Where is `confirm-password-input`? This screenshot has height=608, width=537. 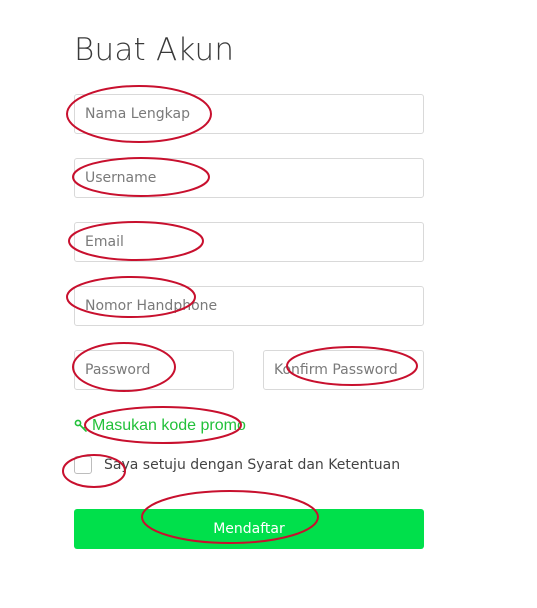
confirm-password-input is located at coordinates (343, 370).